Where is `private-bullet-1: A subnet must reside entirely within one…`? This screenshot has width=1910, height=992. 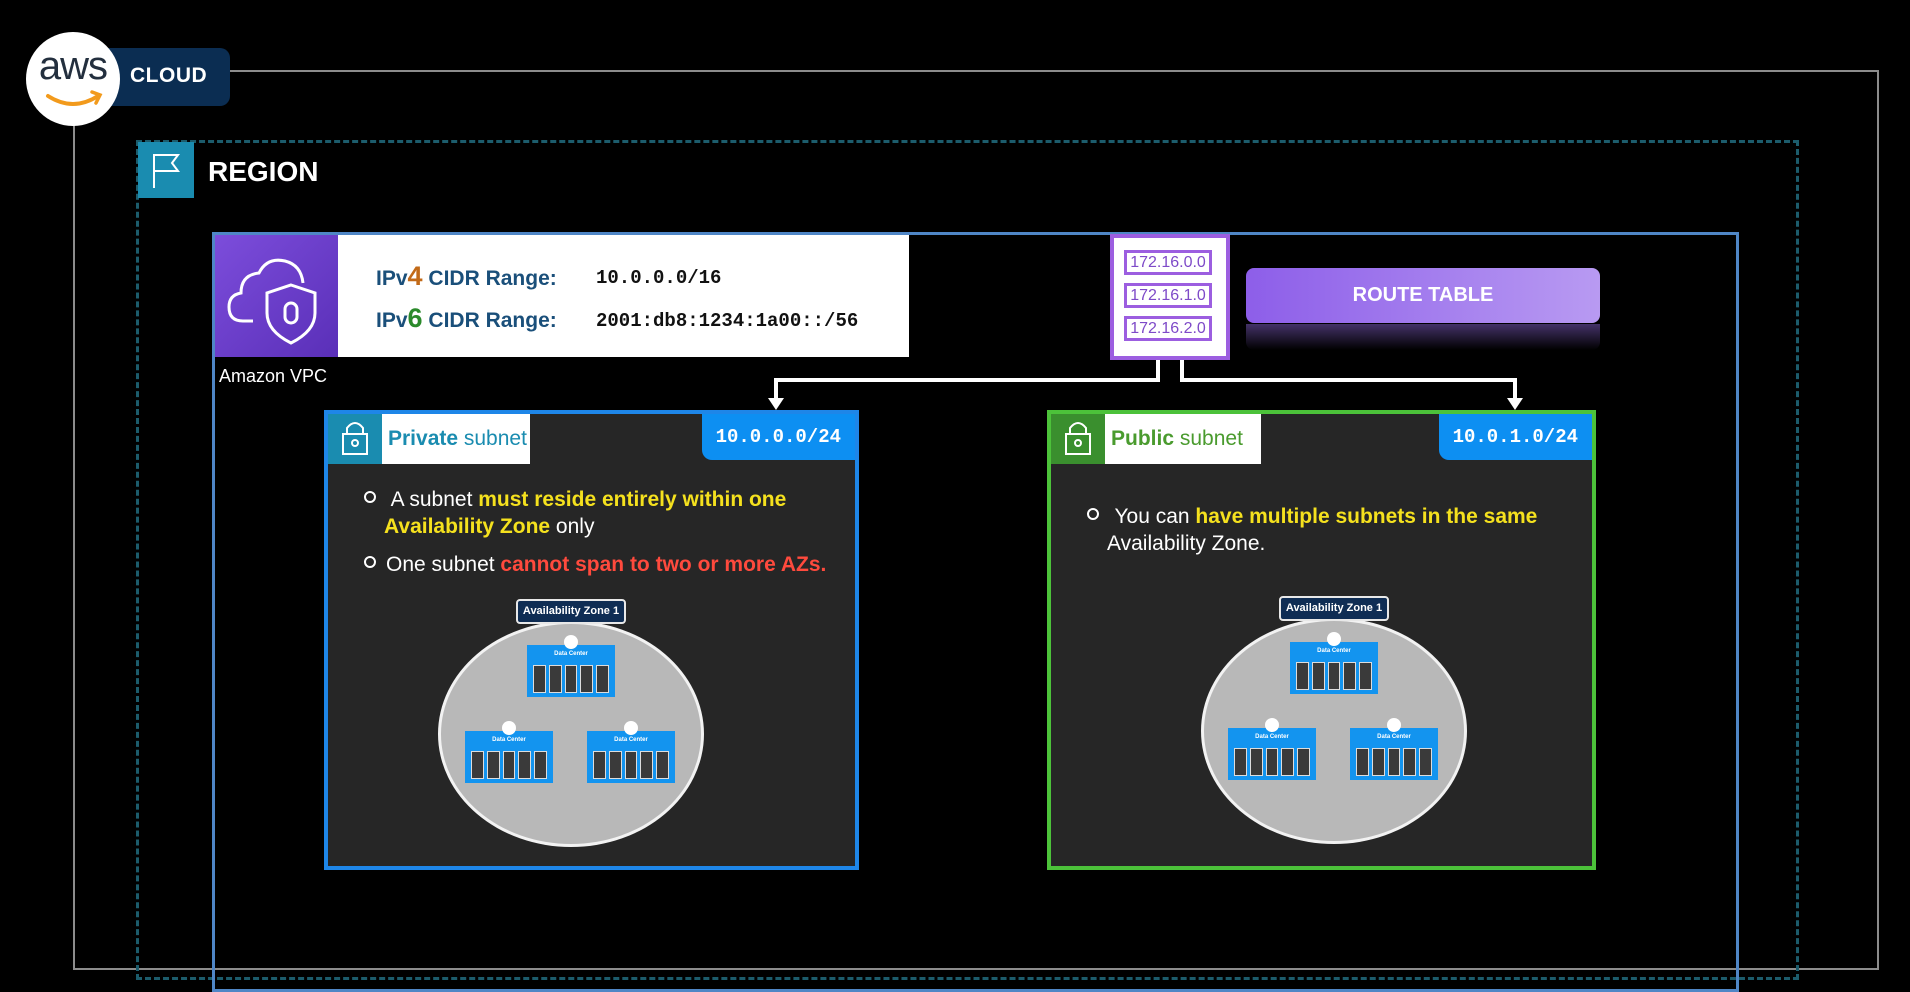 private-bullet-1: A subnet must reside entirely within one… is located at coordinates (604, 513).